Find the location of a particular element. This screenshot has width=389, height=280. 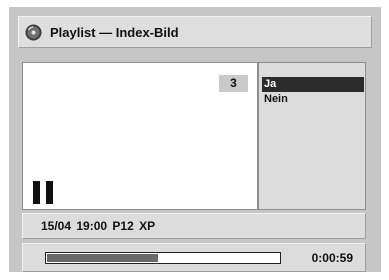

index-number-badge: 3 is located at coordinates (233, 83).